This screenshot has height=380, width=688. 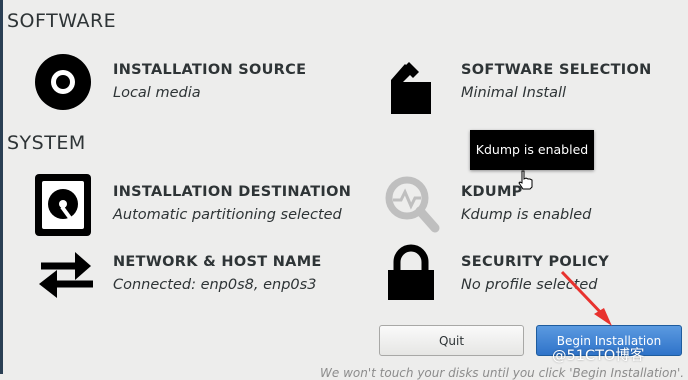 What do you see at coordinates (1, 187) in the screenshot?
I see `left-edge-strip` at bounding box center [1, 187].